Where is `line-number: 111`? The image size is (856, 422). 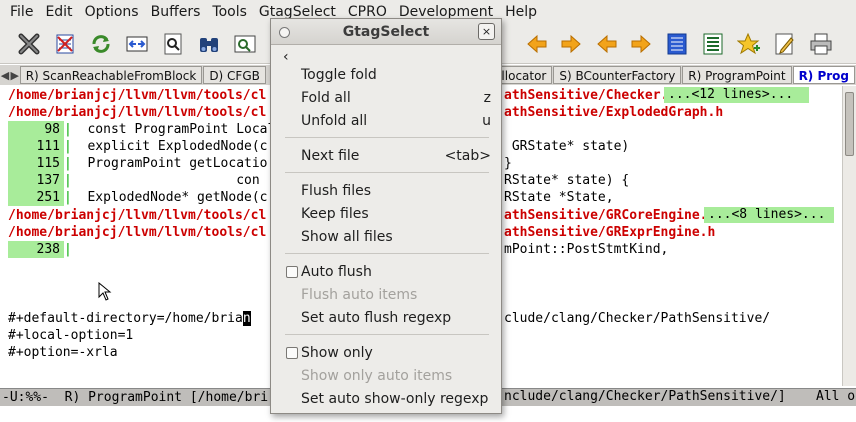 line-number: 111 is located at coordinates (36, 146).